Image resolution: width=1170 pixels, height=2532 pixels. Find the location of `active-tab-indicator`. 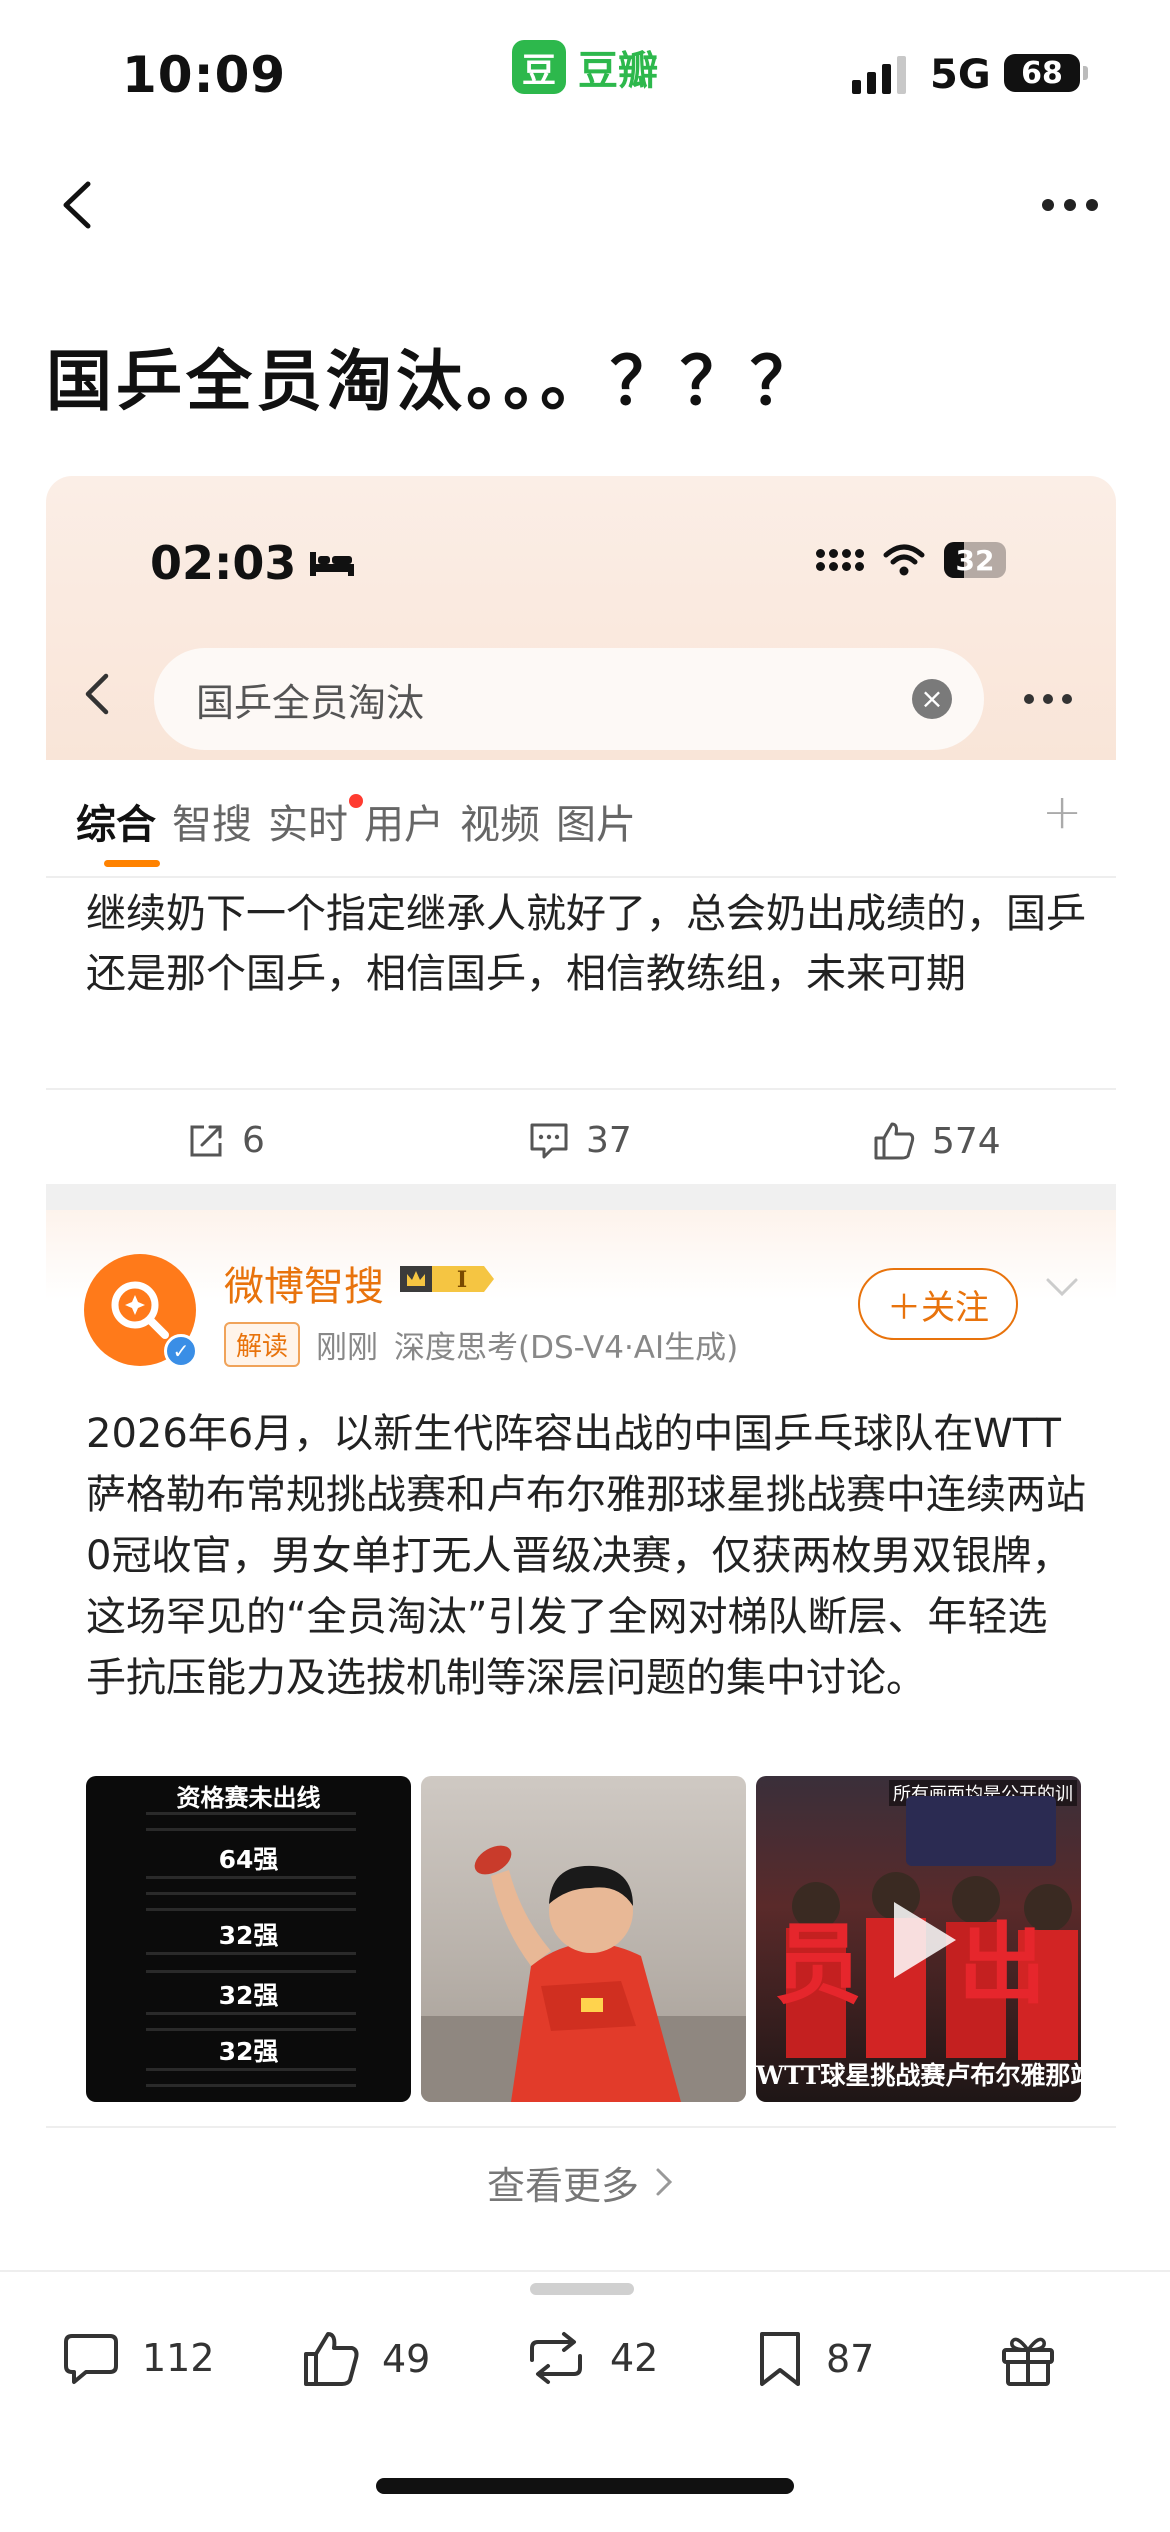

active-tab-indicator is located at coordinates (132, 863).